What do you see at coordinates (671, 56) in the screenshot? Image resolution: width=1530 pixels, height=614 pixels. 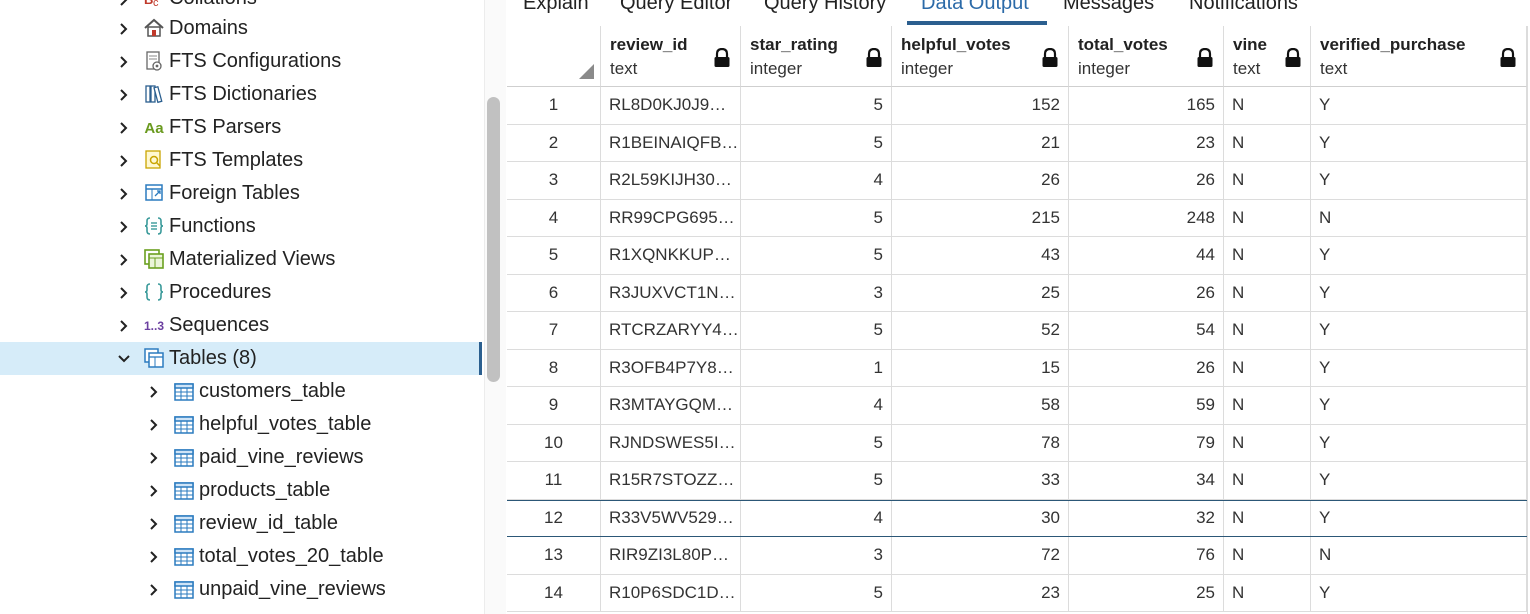 I see `column-header-review-id: review_id text` at bounding box center [671, 56].